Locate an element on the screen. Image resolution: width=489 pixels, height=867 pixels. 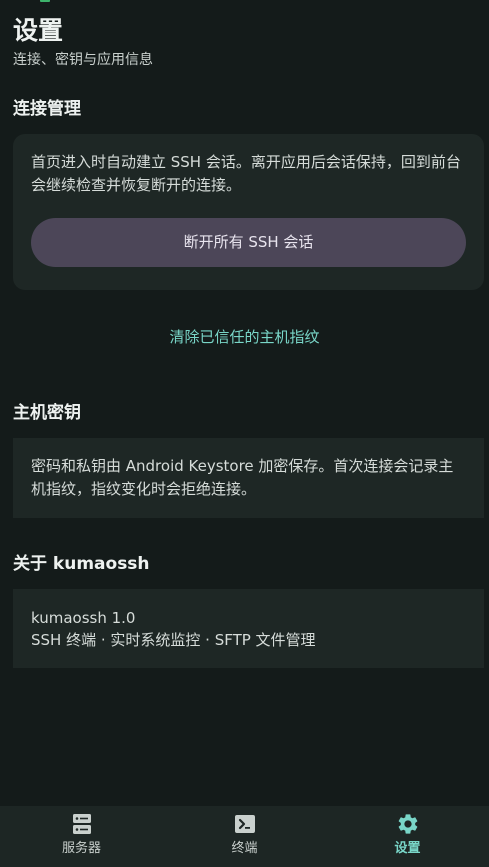
about-card: kumaossh 1.0 SSH 终端 · 实时系统监控 · SFTP 文件管理 is located at coordinates (248, 628).